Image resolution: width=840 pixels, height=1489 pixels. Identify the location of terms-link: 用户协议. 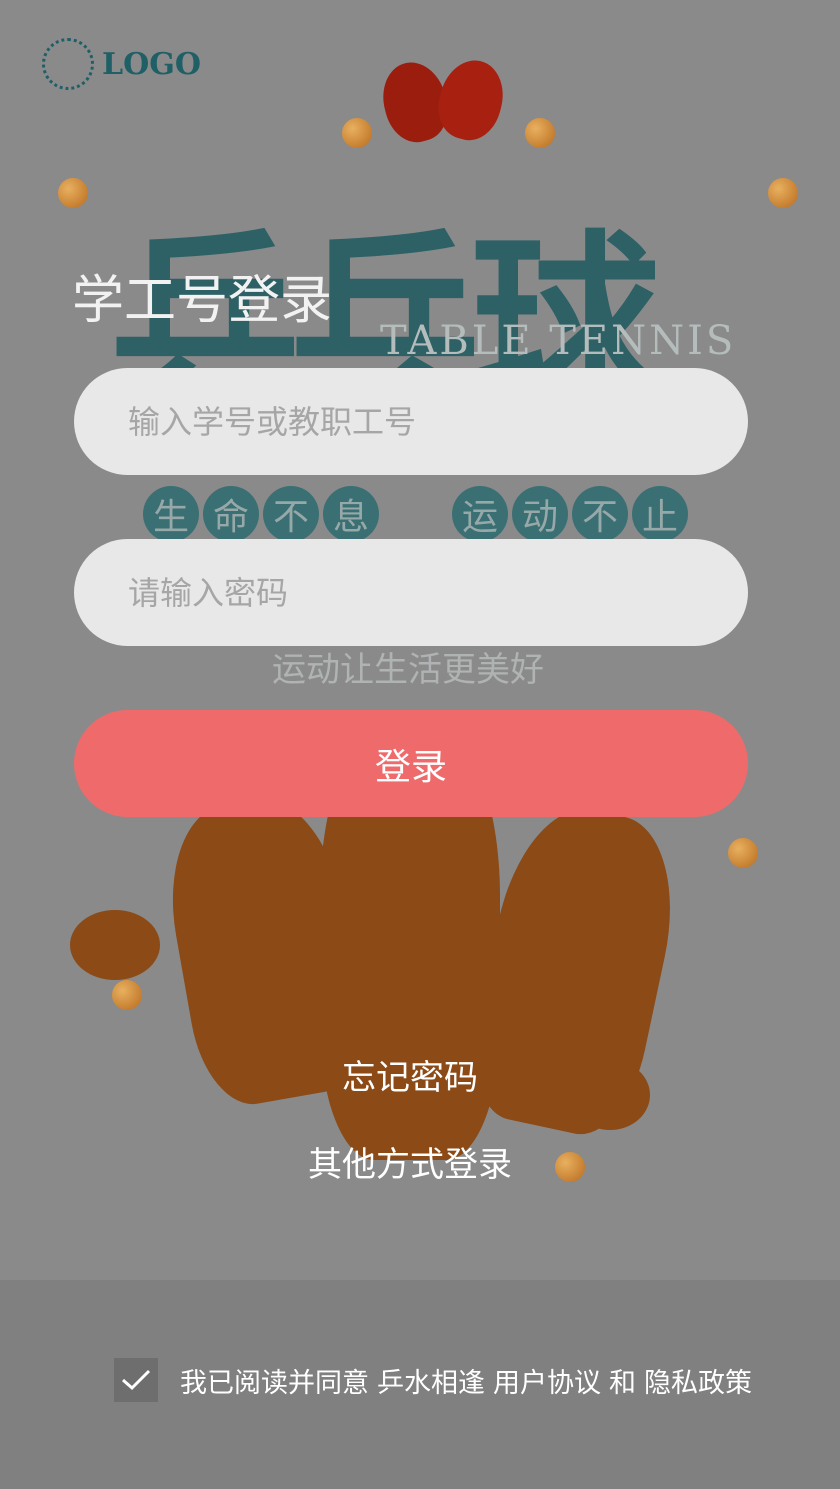
(547, 1380).